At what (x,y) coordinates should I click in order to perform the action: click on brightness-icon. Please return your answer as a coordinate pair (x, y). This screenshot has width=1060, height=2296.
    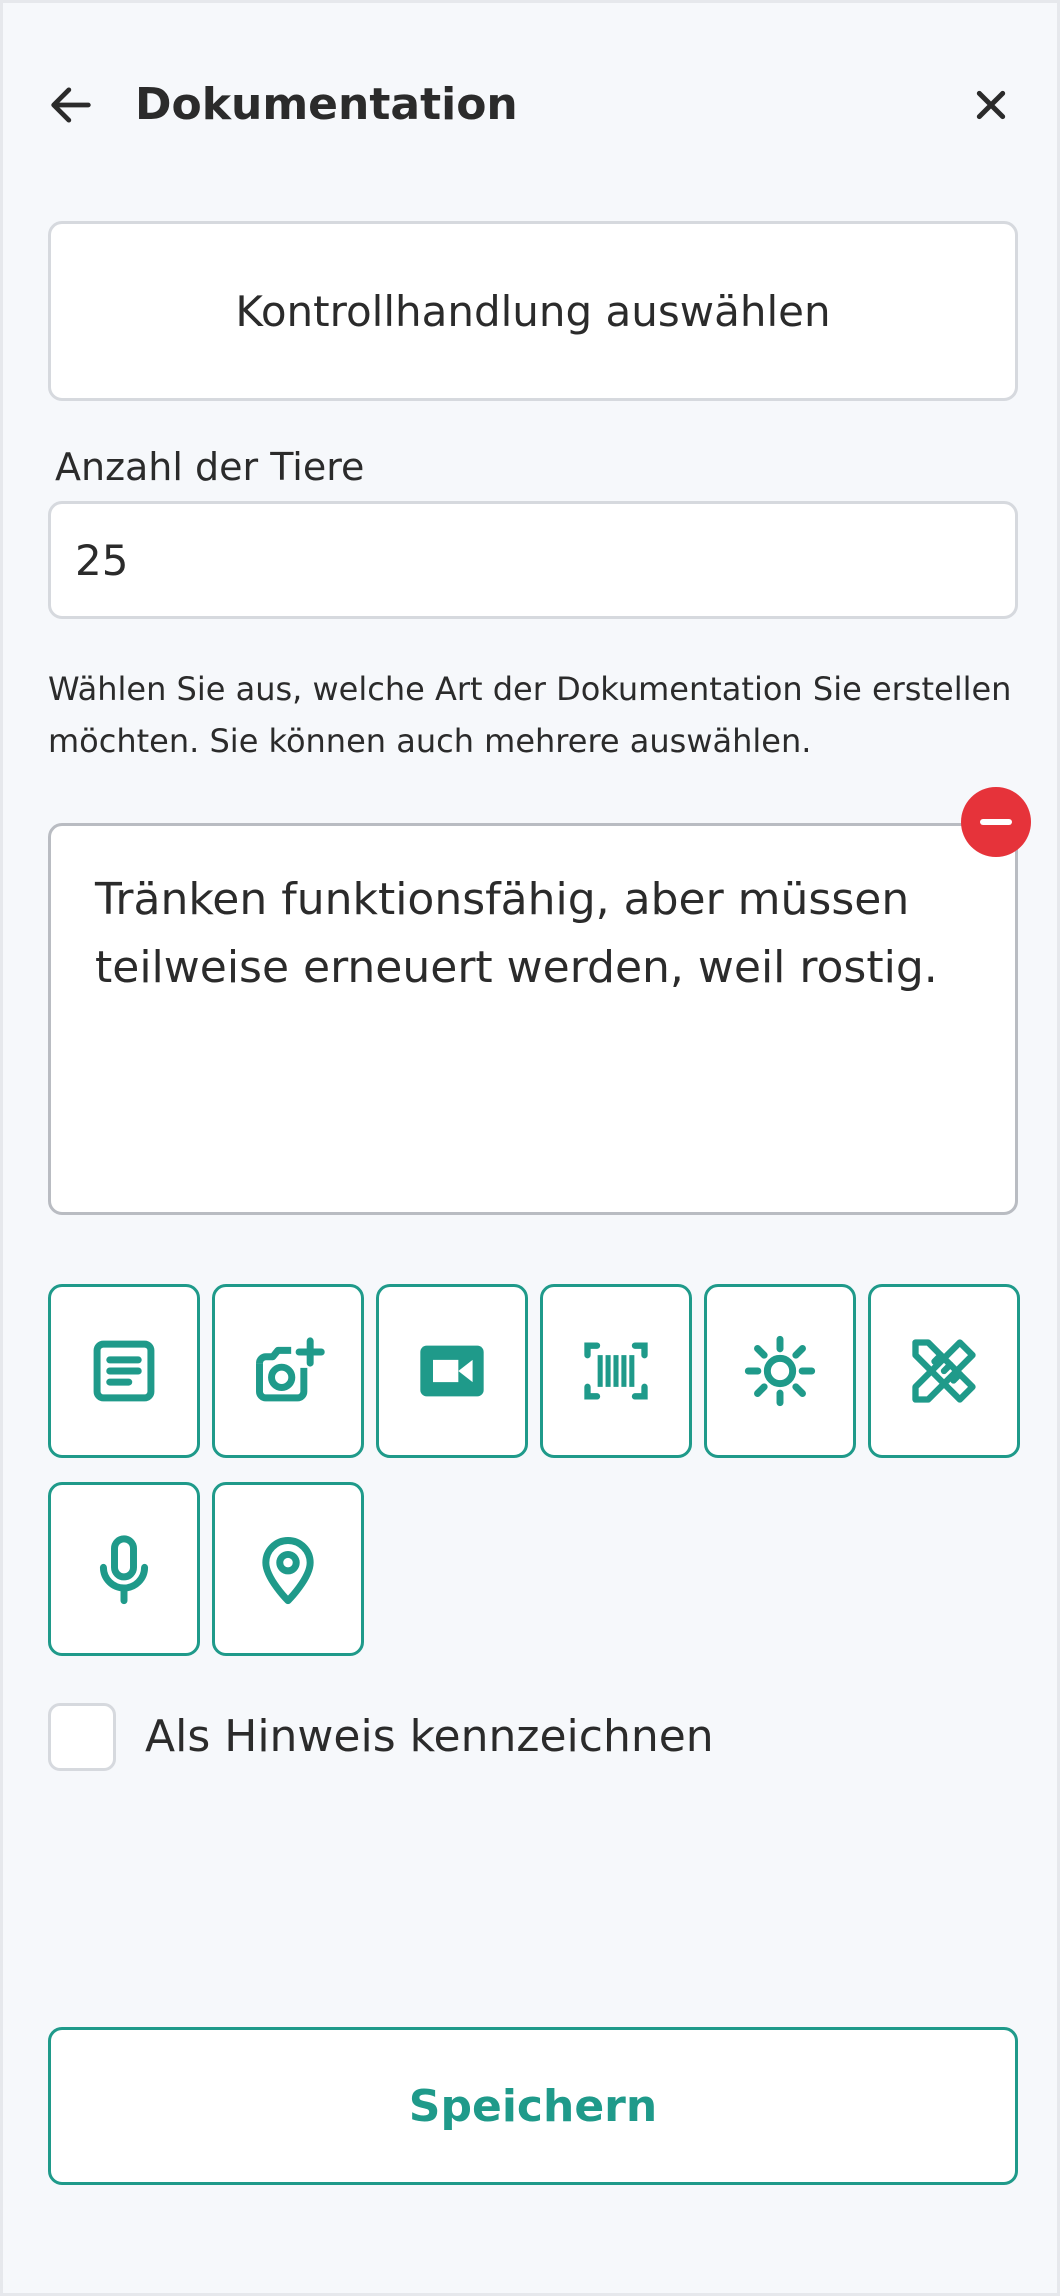
    Looking at the image, I should click on (780, 1371).